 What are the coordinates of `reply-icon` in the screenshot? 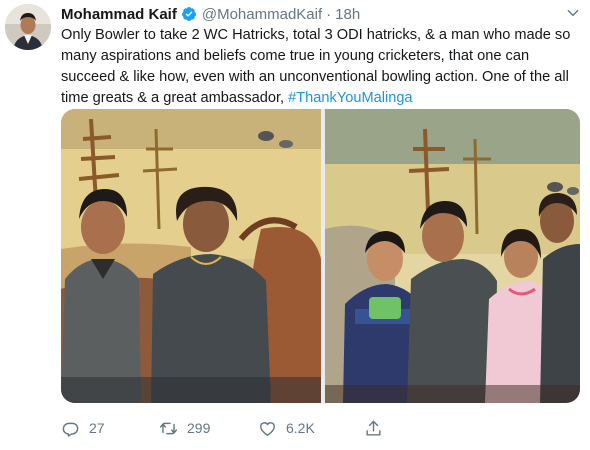 It's located at (70, 429).